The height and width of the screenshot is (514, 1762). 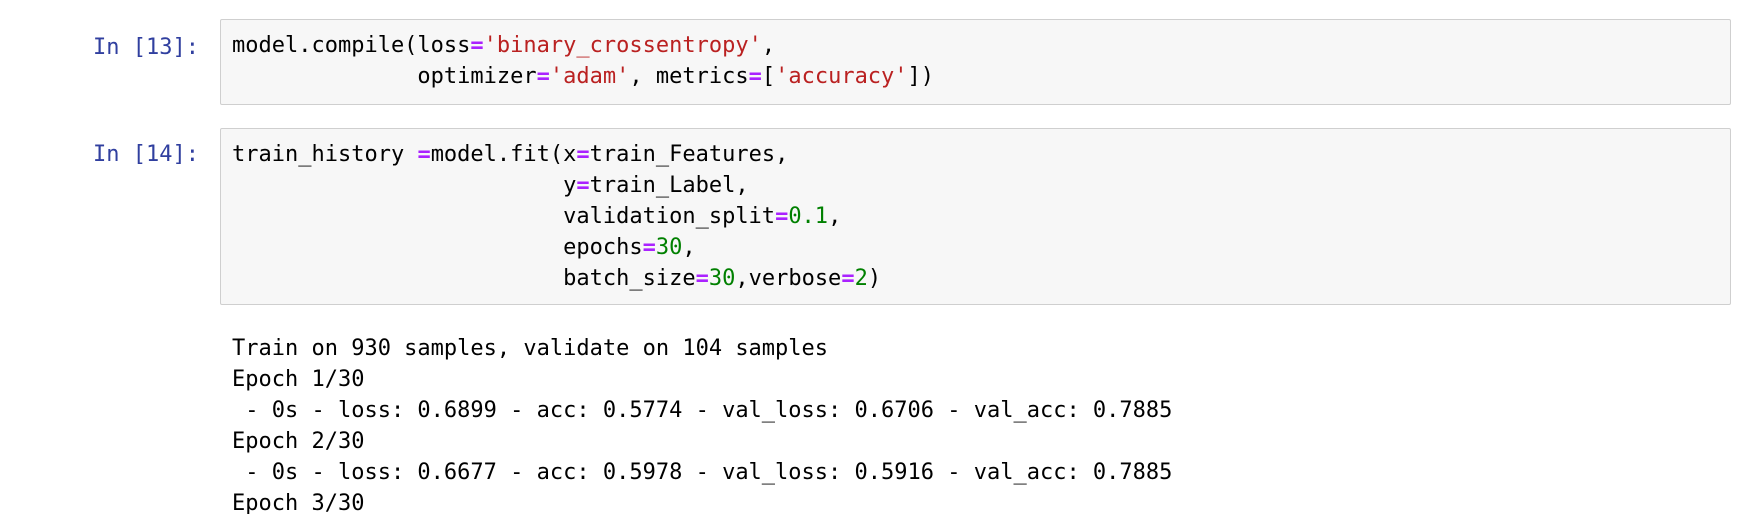 I want to click on code-token-plain: model.fit(x, so click(x=503, y=154).